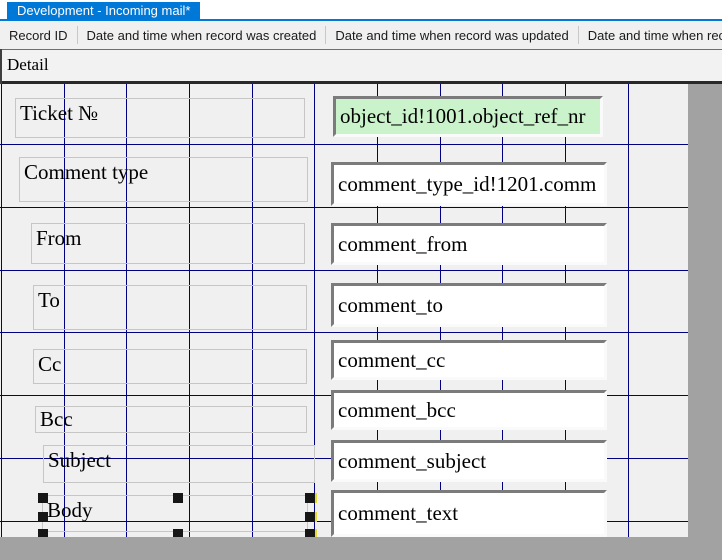 This screenshot has height=560, width=722. What do you see at coordinates (469, 410) in the screenshot?
I see `field-comment-bcc: comment_bcc` at bounding box center [469, 410].